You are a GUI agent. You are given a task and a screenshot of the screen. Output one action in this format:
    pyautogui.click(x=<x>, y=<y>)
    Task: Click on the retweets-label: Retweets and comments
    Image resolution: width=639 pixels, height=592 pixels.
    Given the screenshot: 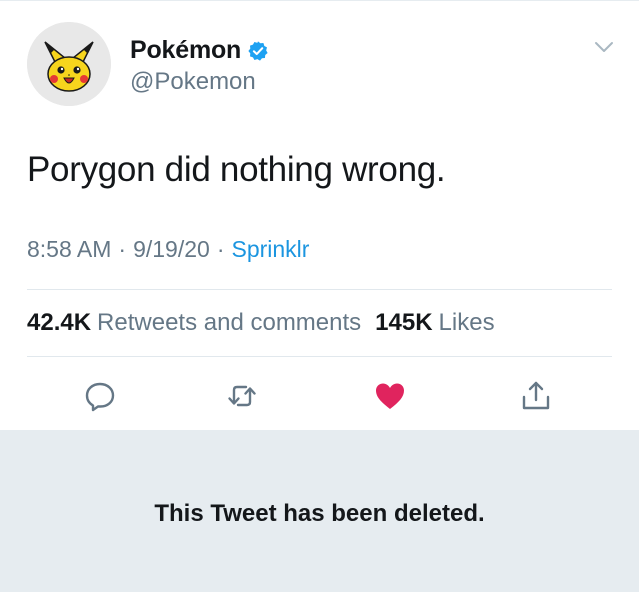 What is the action you would take?
    pyautogui.click(x=229, y=323)
    